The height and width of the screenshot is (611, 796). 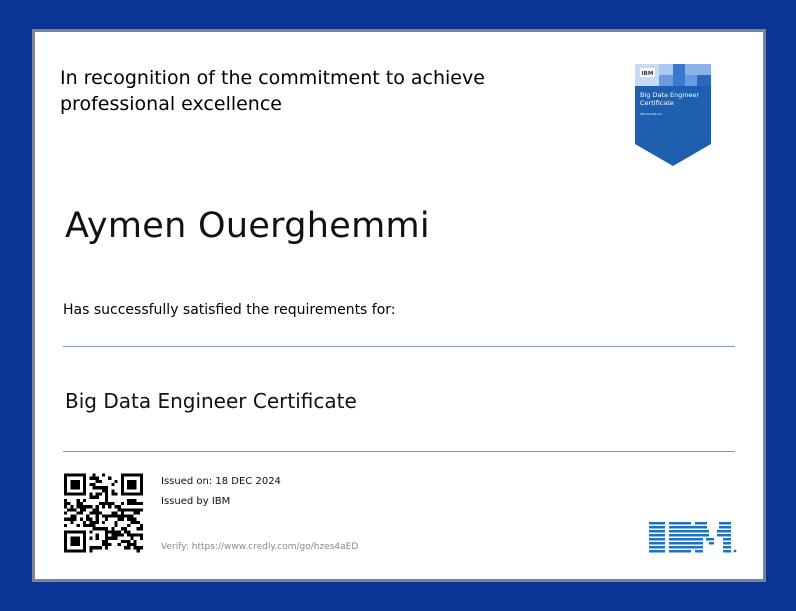 What do you see at coordinates (221, 481) in the screenshot?
I see `issued-on: Issued on: 18 DEC 2024` at bounding box center [221, 481].